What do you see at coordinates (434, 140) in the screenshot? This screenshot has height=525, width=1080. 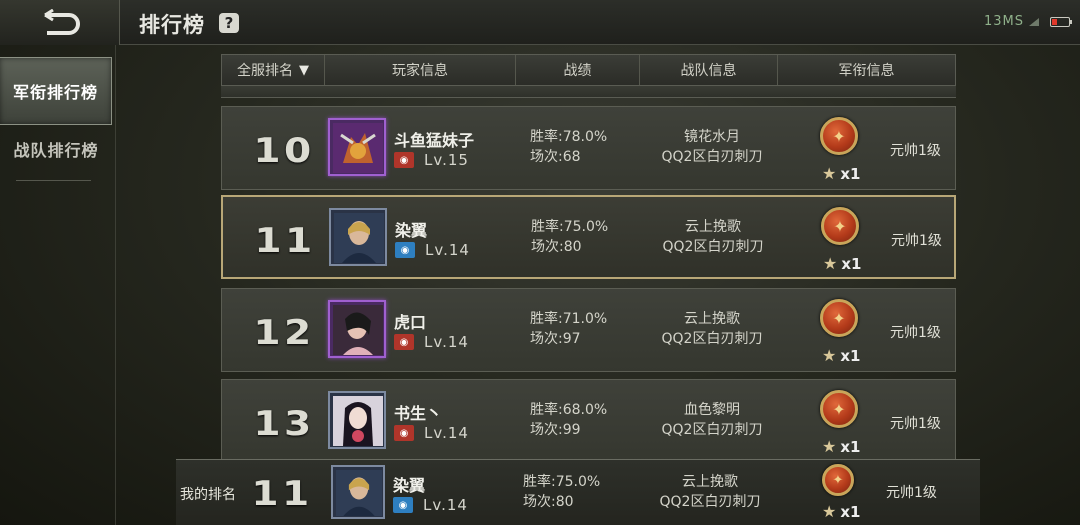 I see `player-name: 斗鱼猛妹子` at bounding box center [434, 140].